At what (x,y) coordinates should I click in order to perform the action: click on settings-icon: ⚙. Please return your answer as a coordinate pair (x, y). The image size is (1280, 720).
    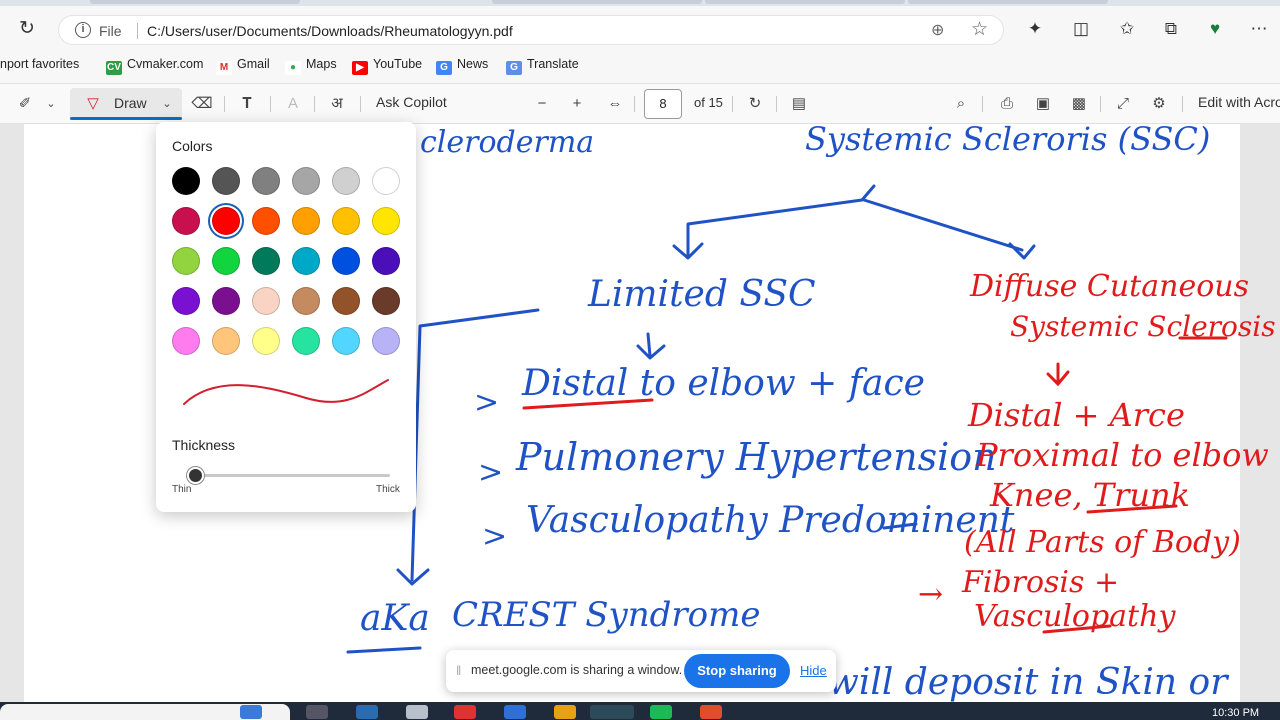
    Looking at the image, I should click on (1159, 104).